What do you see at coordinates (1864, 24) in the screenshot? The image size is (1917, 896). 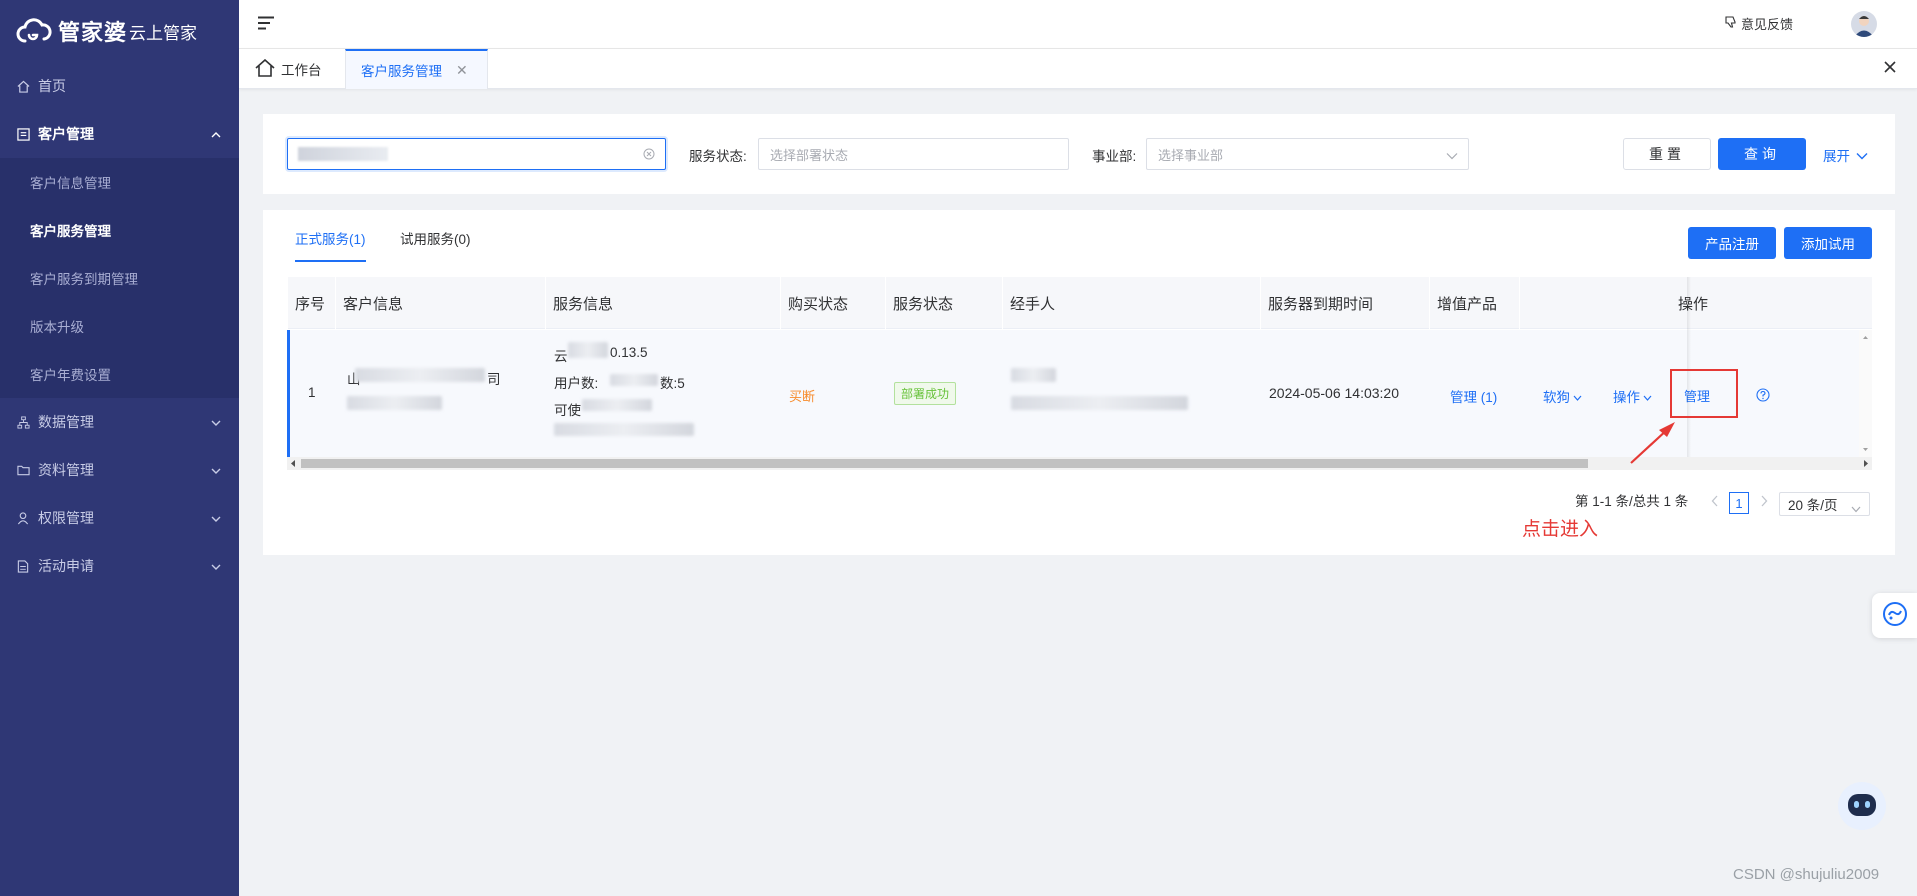 I see `avatar` at bounding box center [1864, 24].